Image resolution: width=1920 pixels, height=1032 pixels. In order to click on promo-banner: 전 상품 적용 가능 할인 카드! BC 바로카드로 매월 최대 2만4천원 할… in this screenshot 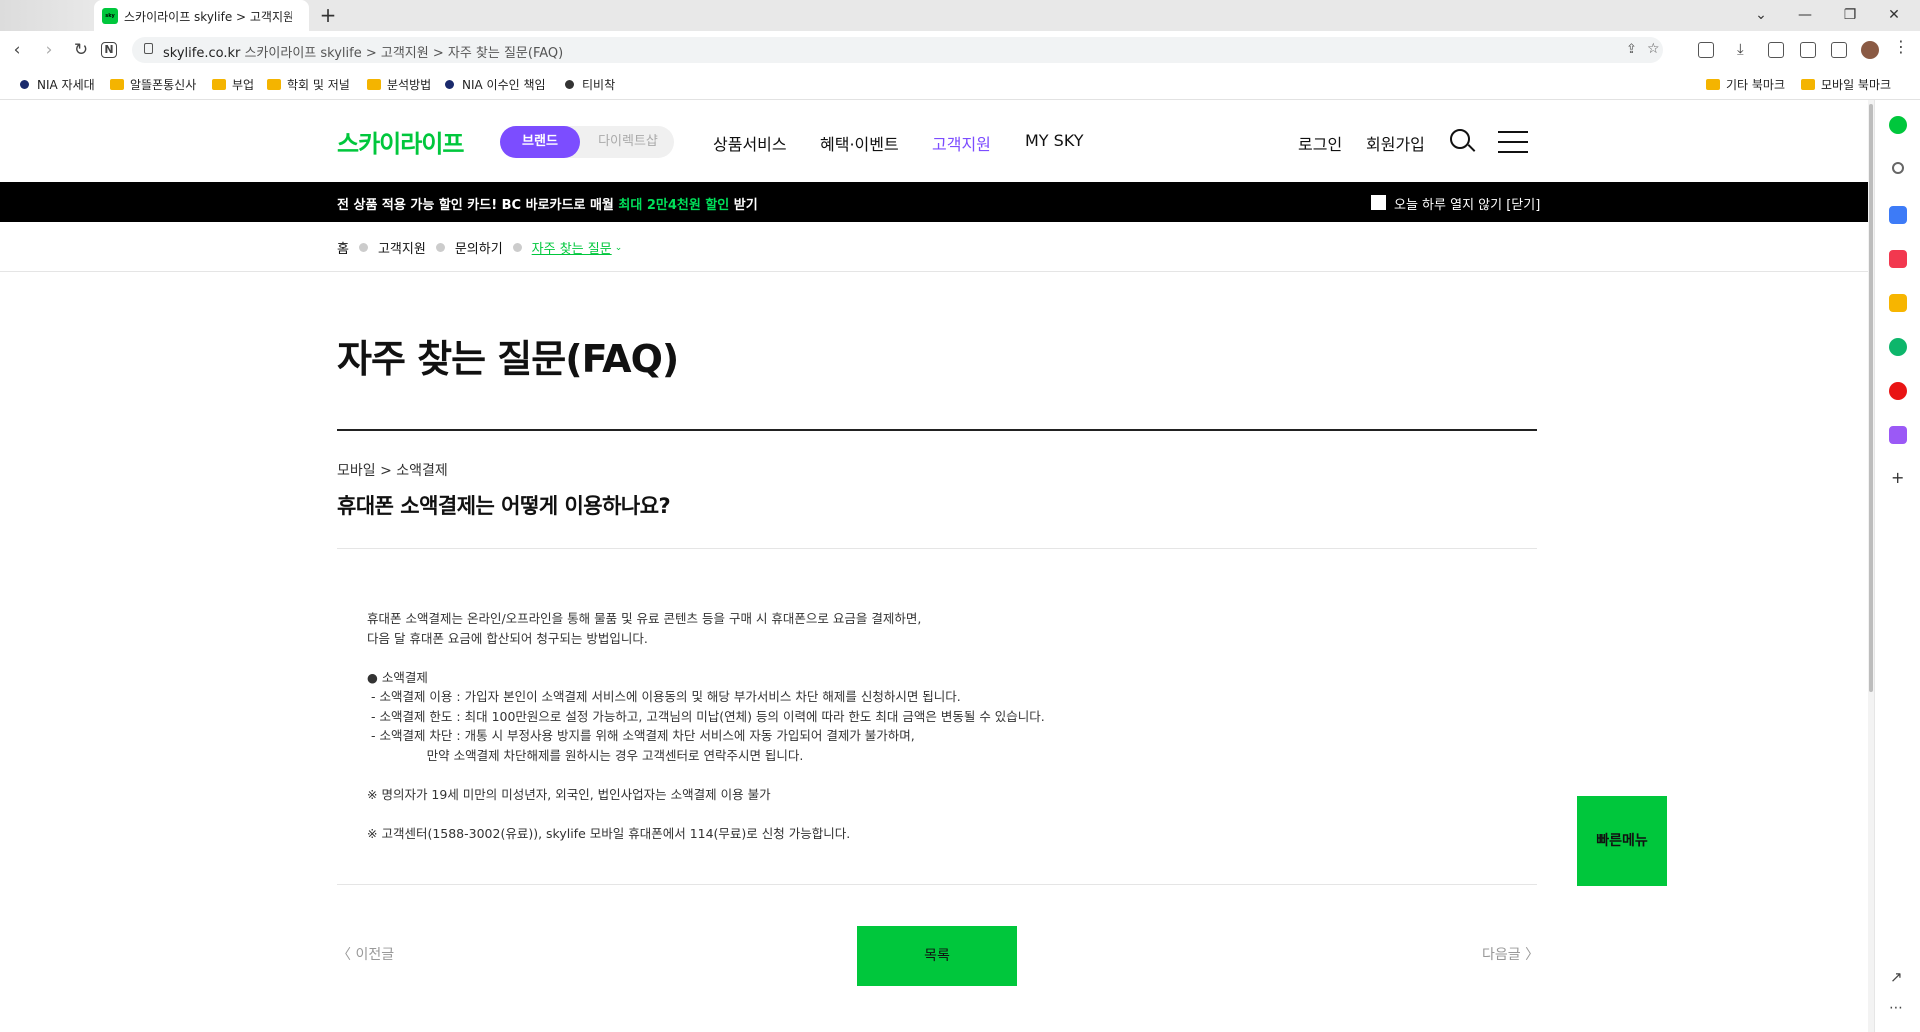, I will do `click(934, 202)`.